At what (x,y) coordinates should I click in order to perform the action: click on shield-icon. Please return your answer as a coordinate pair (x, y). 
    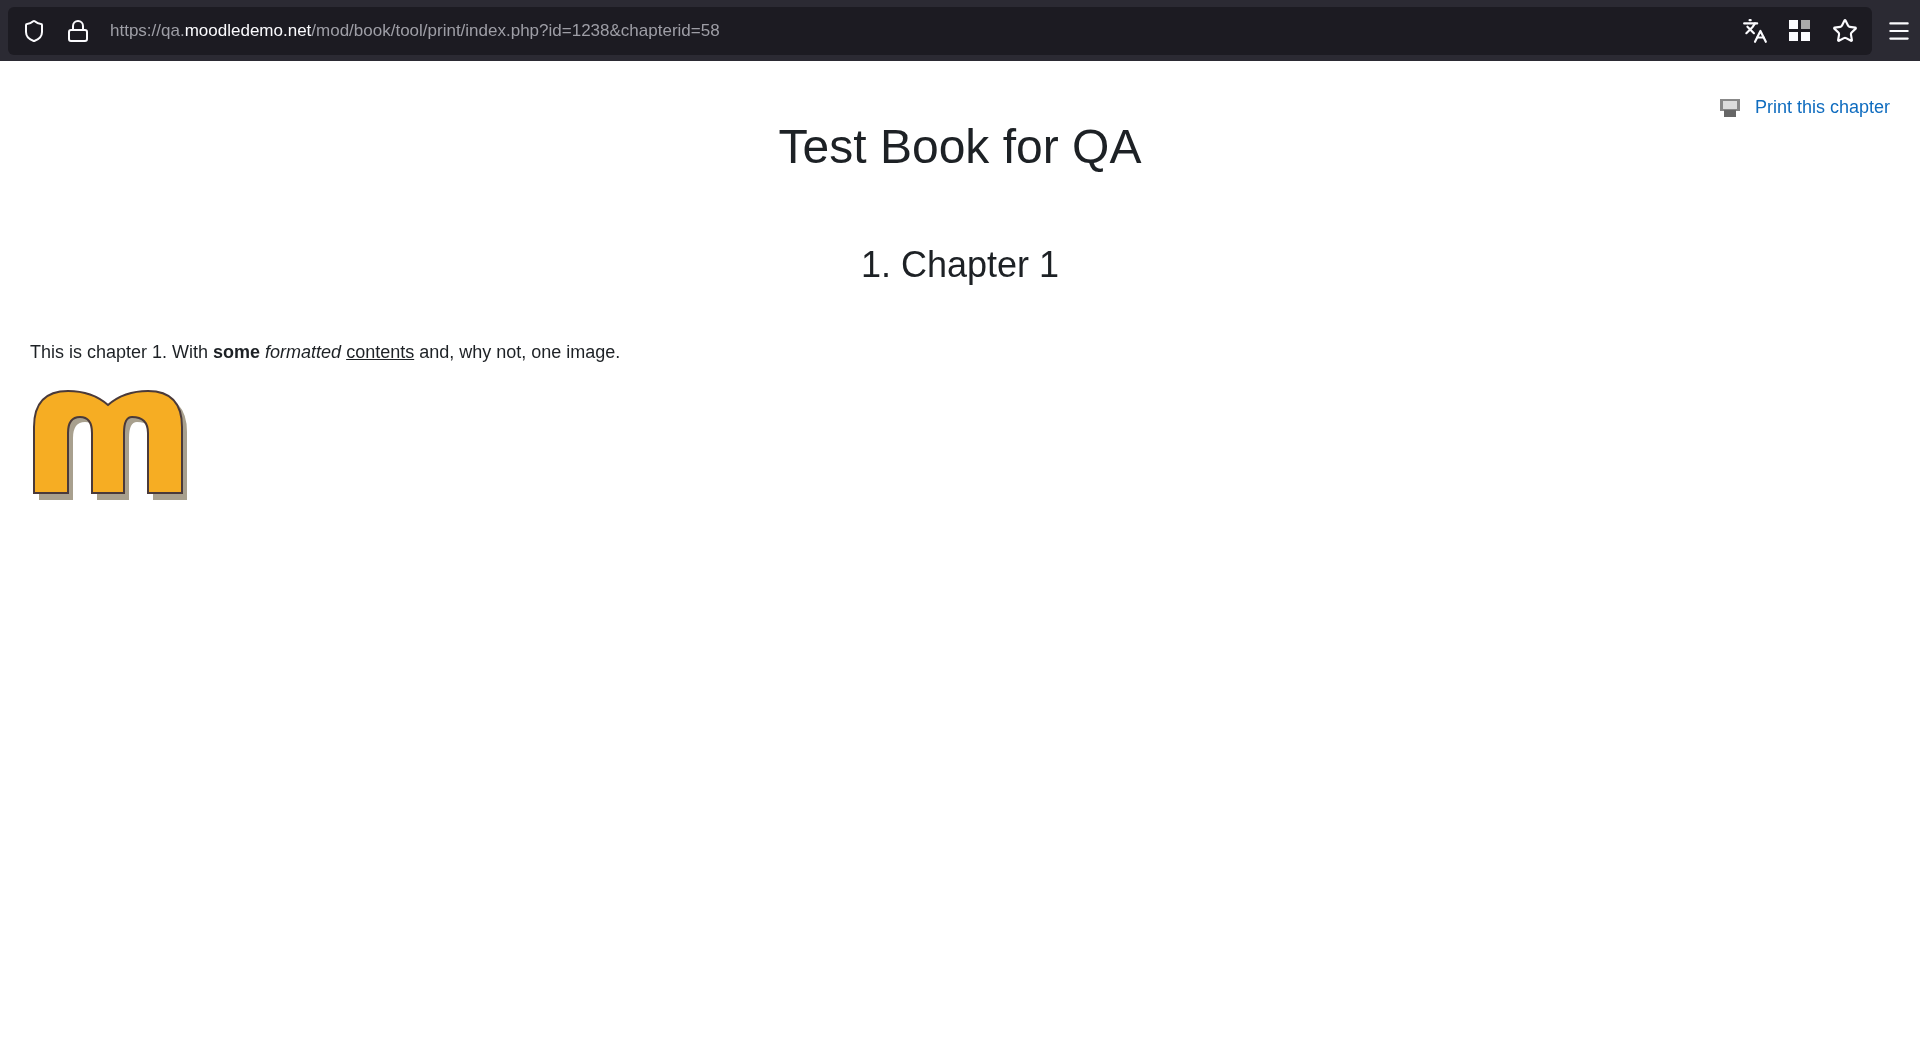
    Looking at the image, I should click on (34, 30).